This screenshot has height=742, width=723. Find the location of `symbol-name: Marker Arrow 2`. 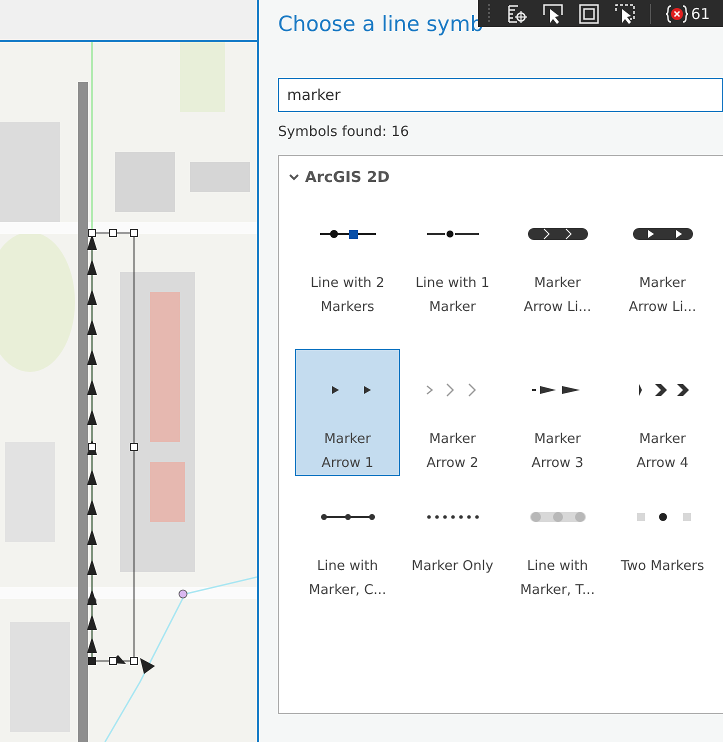

symbol-name: Marker Arrow 2 is located at coordinates (453, 451).